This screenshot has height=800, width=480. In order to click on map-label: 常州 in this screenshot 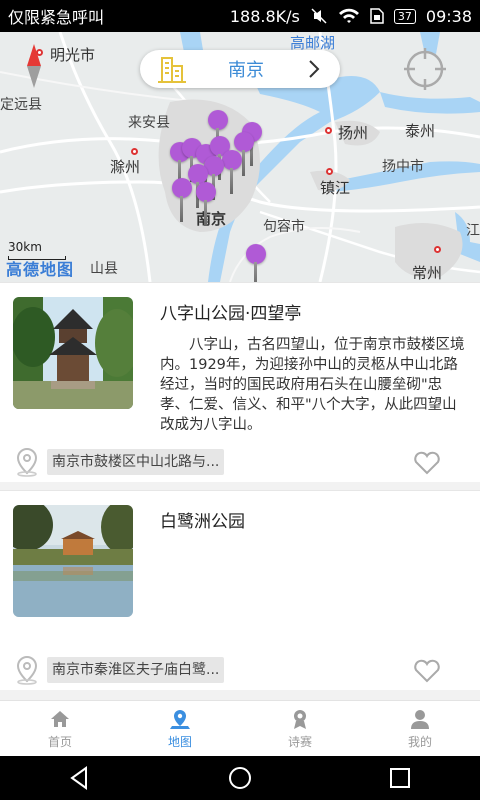, I will do `click(427, 273)`.